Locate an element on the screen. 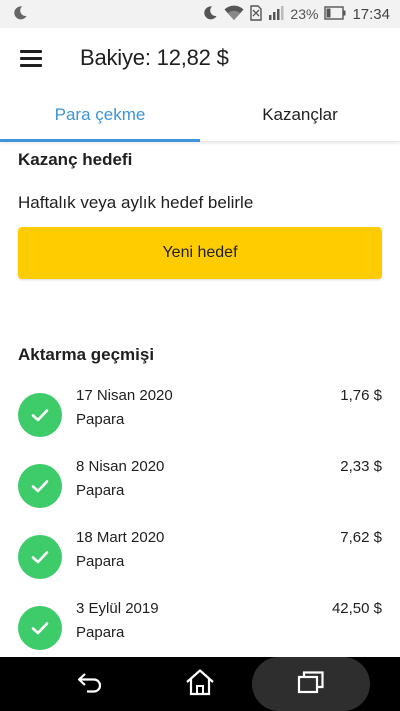  battery-percent: 23% is located at coordinates (304, 14).